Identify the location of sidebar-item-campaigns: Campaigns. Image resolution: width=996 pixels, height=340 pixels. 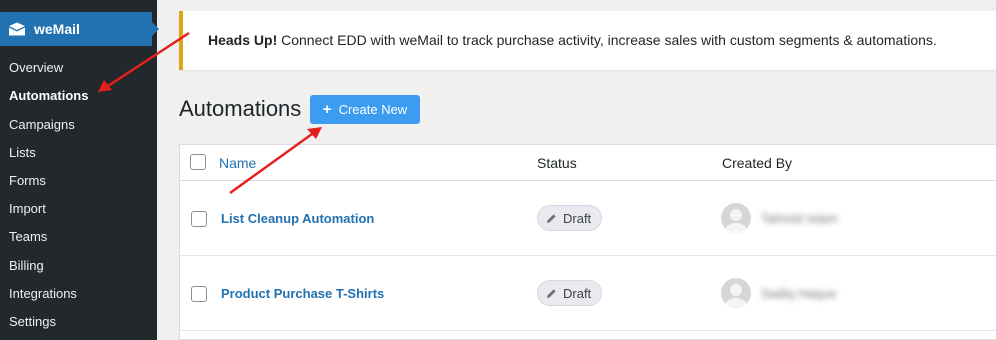
(42, 124).